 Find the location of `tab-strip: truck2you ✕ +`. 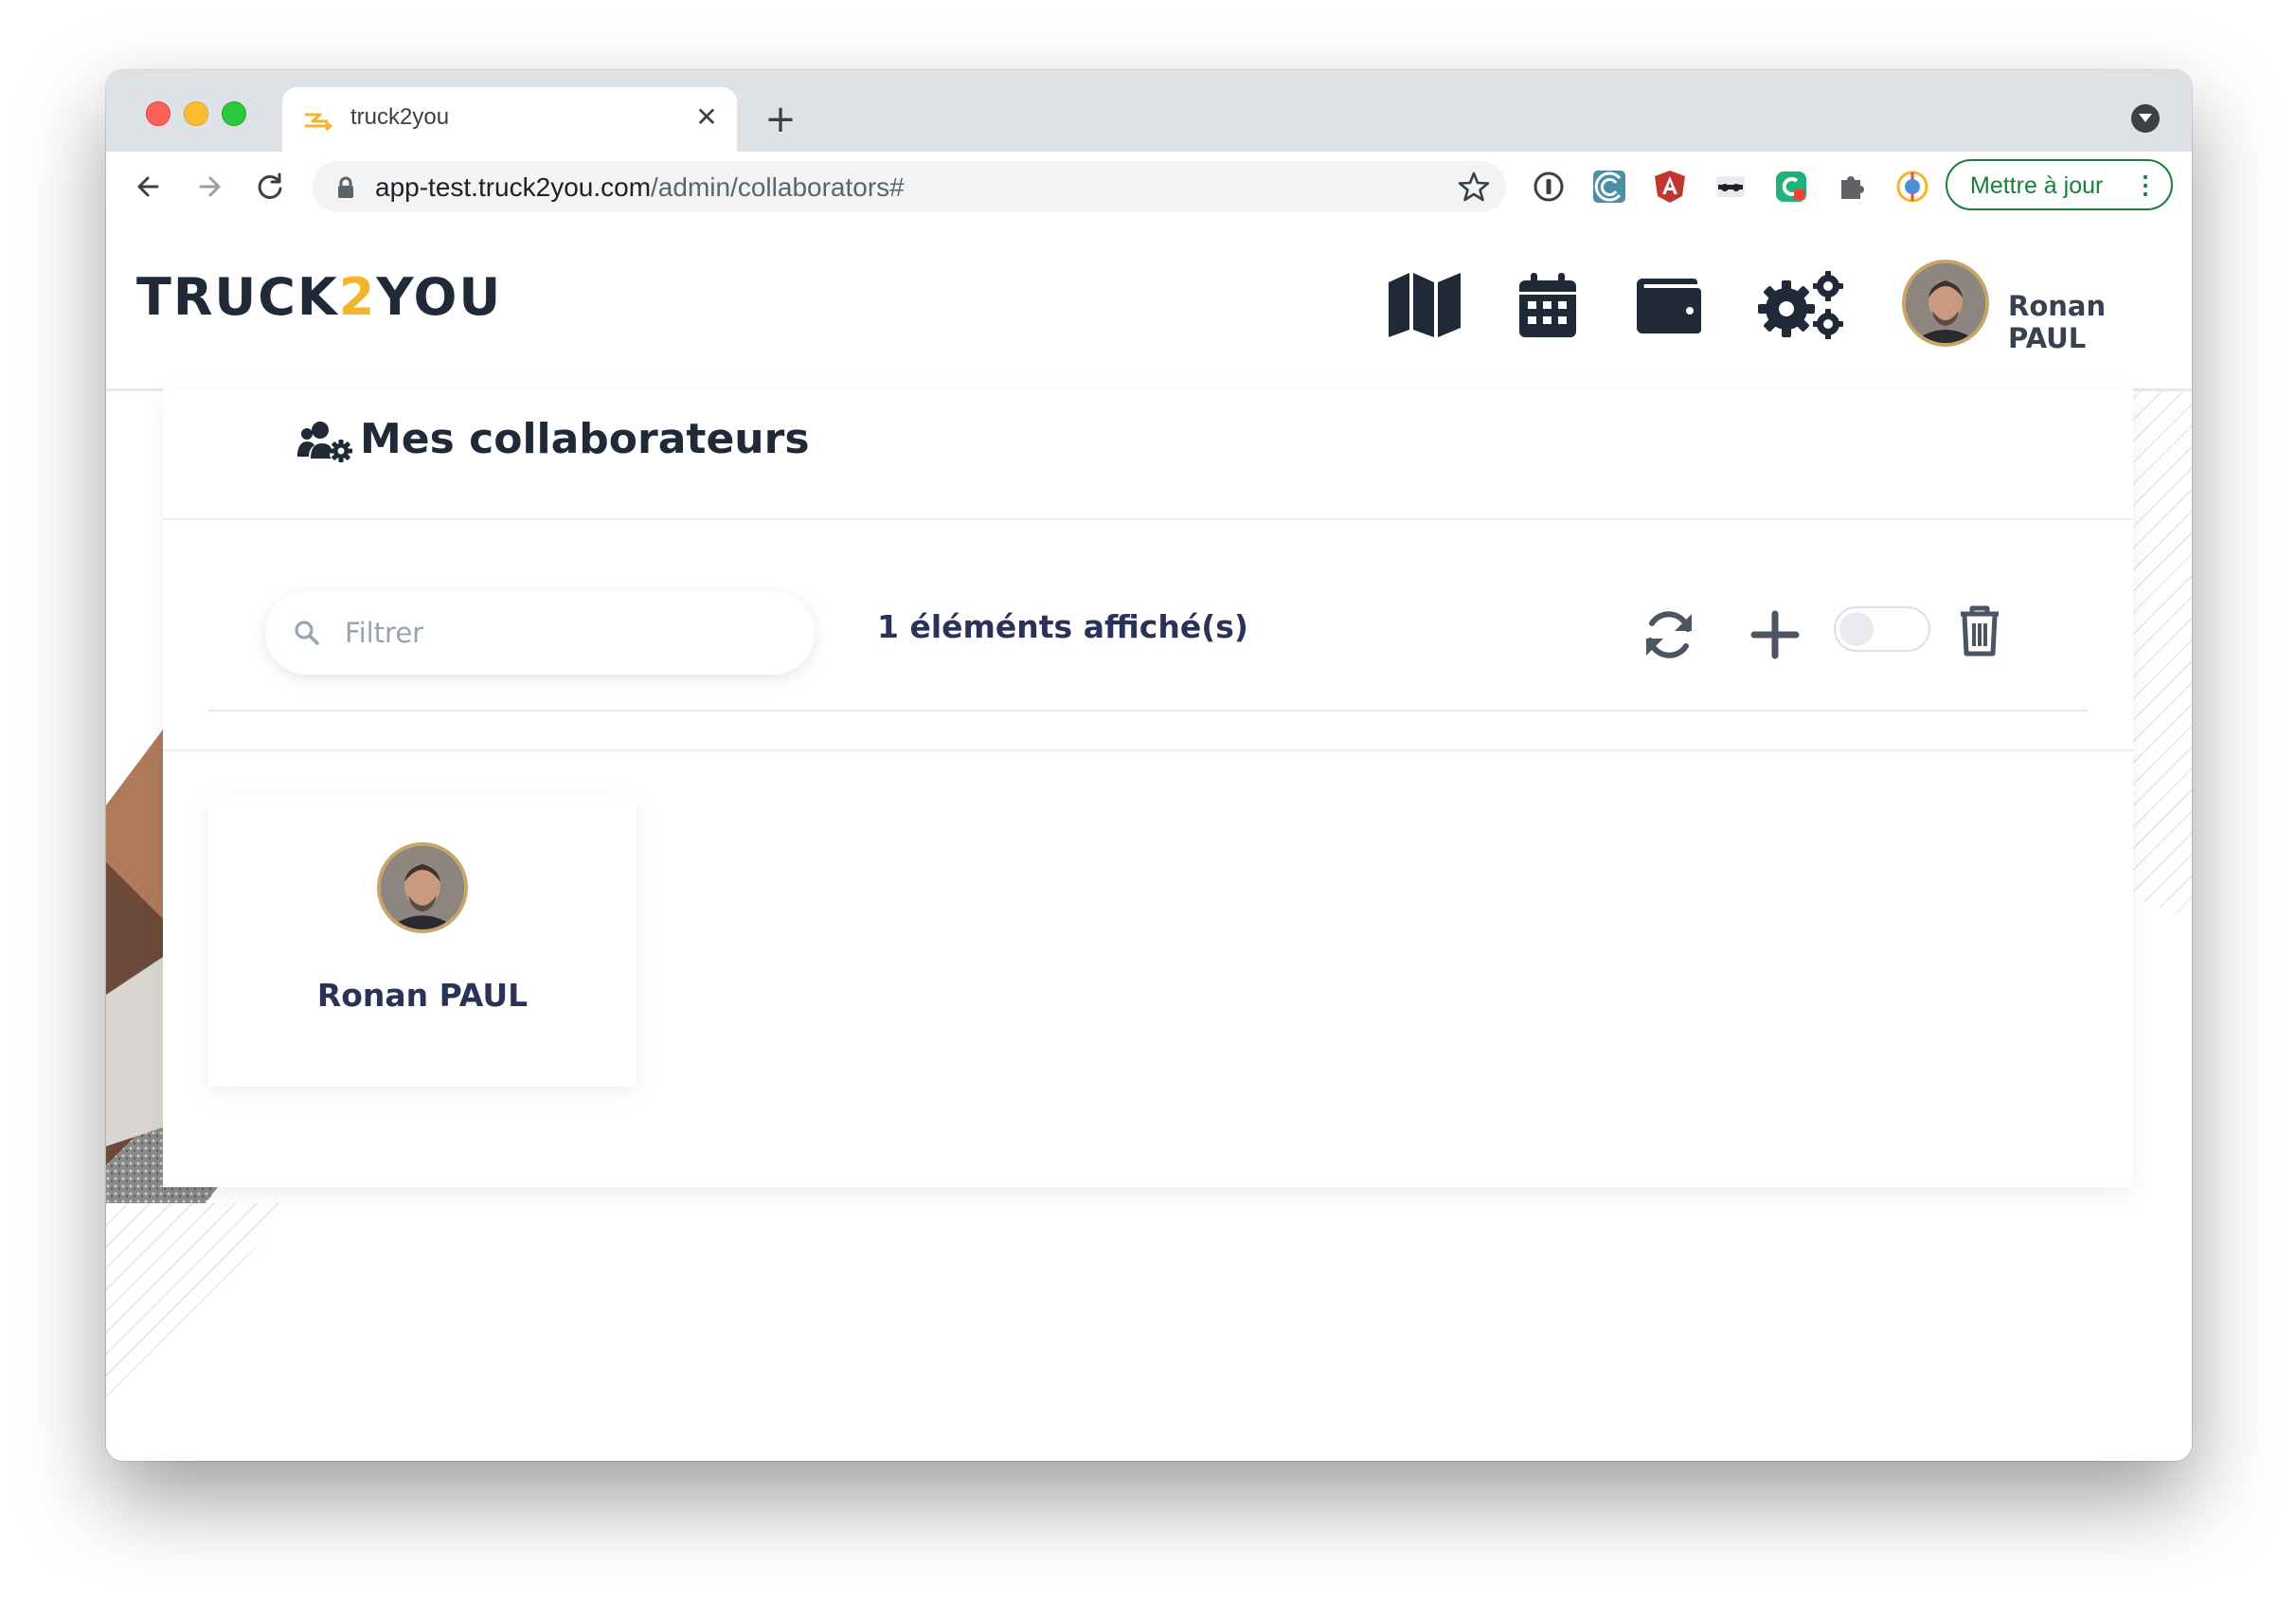

tab-strip: truck2you ✕ + is located at coordinates (1149, 111).